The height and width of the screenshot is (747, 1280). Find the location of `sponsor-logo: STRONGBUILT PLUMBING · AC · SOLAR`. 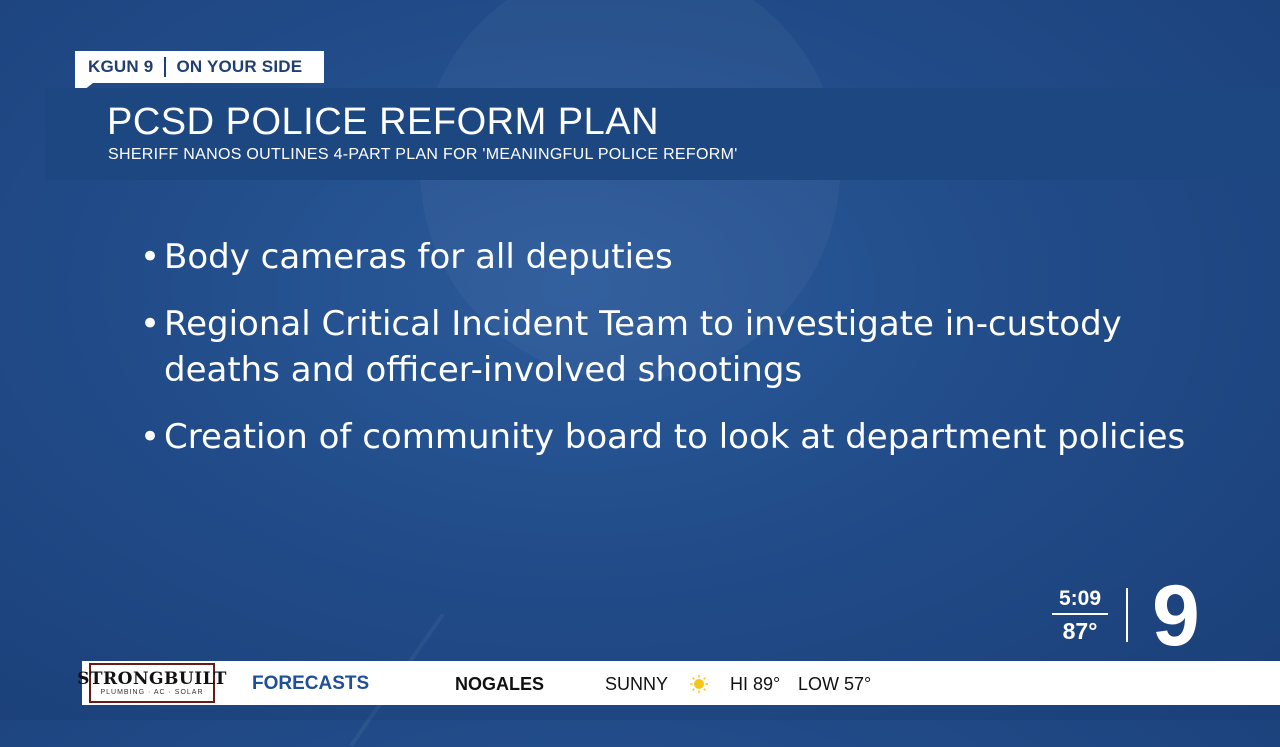

sponsor-logo: STRONGBUILT PLUMBING · AC · SOLAR is located at coordinates (151, 683).